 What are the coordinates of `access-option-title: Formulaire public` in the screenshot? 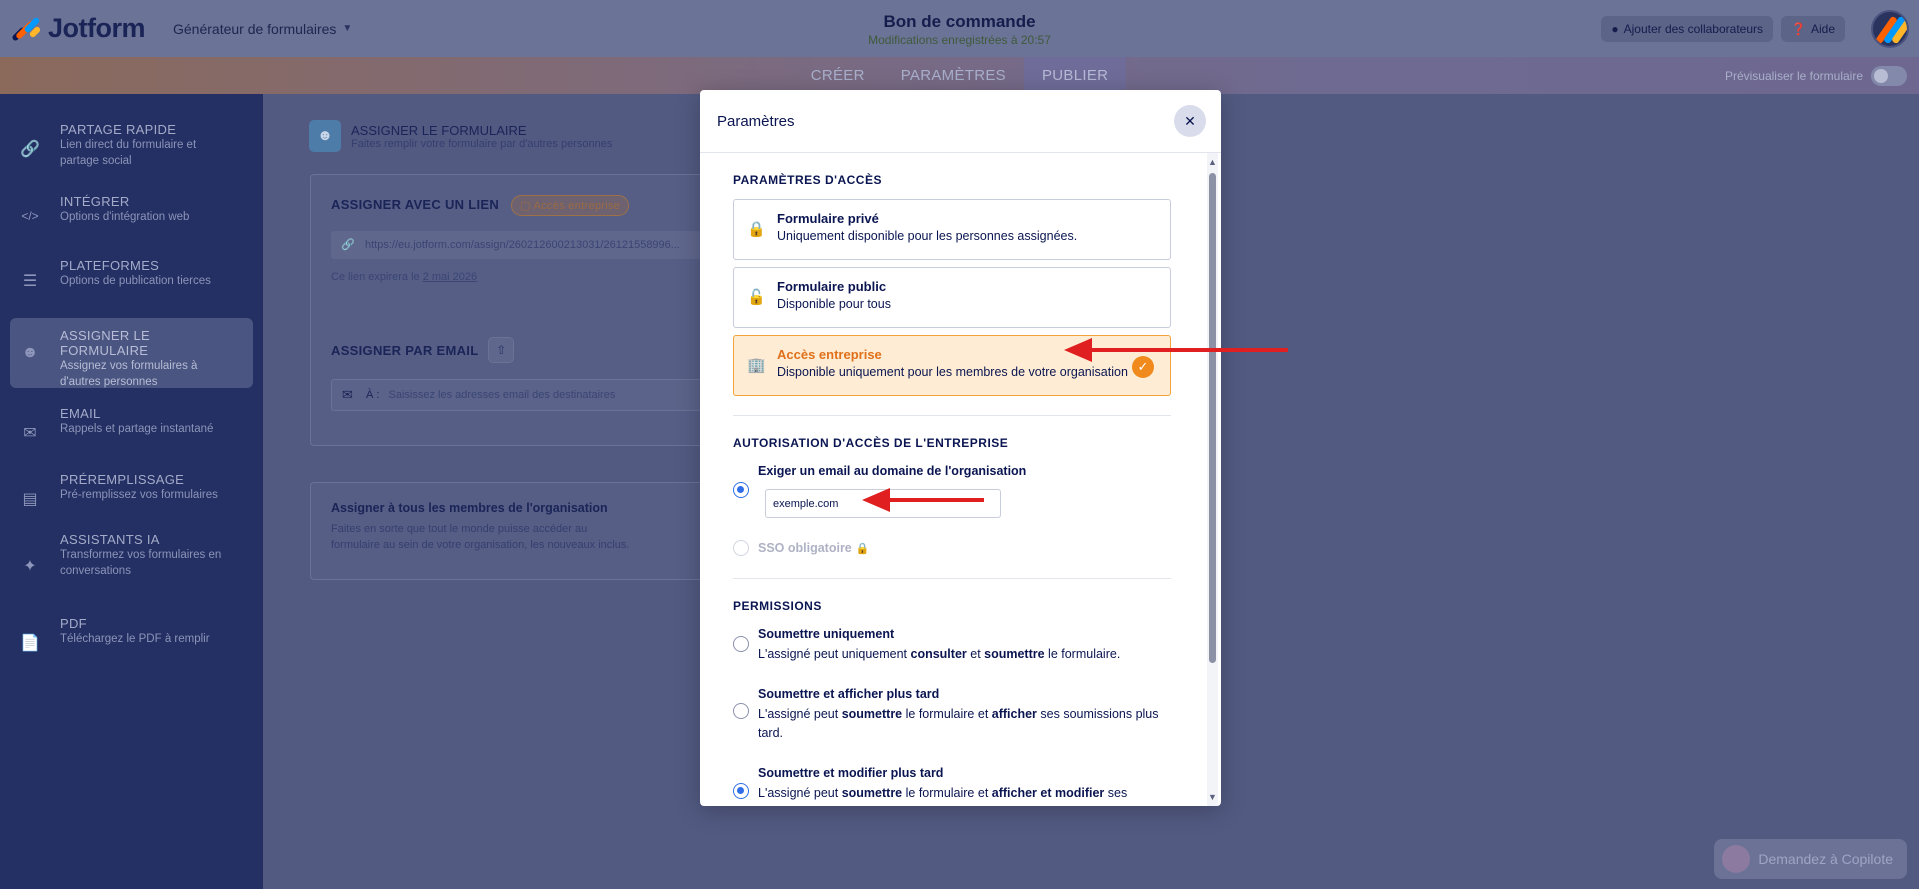 It's located at (832, 286).